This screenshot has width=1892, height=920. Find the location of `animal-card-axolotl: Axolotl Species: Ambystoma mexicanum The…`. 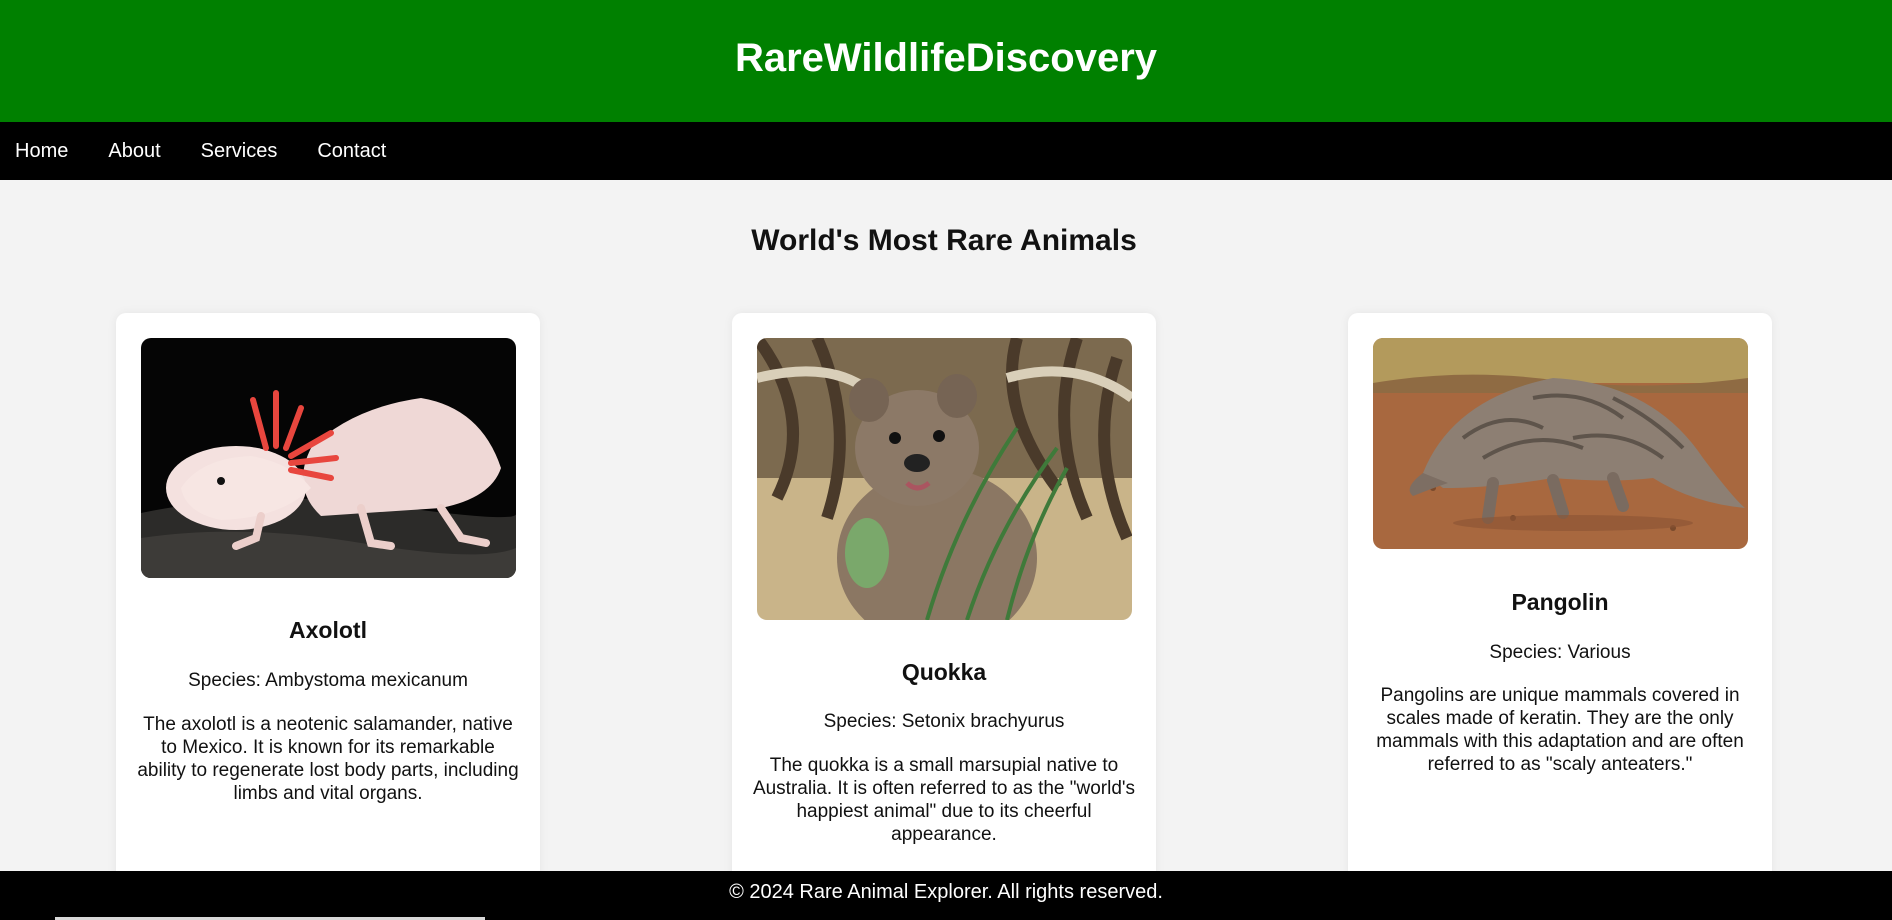

animal-card-axolotl: Axolotl Species: Ambystoma mexicanum The… is located at coordinates (328, 613).